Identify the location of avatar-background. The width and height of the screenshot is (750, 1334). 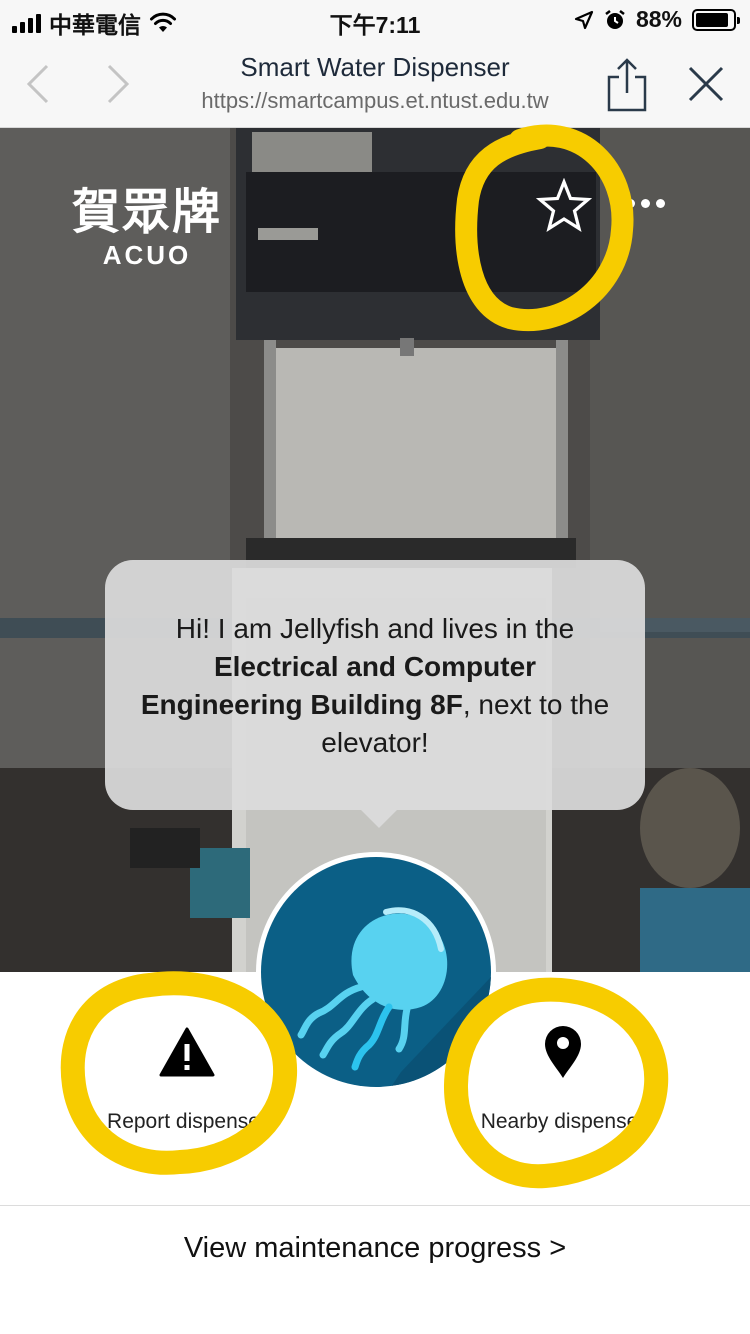
(376, 972).